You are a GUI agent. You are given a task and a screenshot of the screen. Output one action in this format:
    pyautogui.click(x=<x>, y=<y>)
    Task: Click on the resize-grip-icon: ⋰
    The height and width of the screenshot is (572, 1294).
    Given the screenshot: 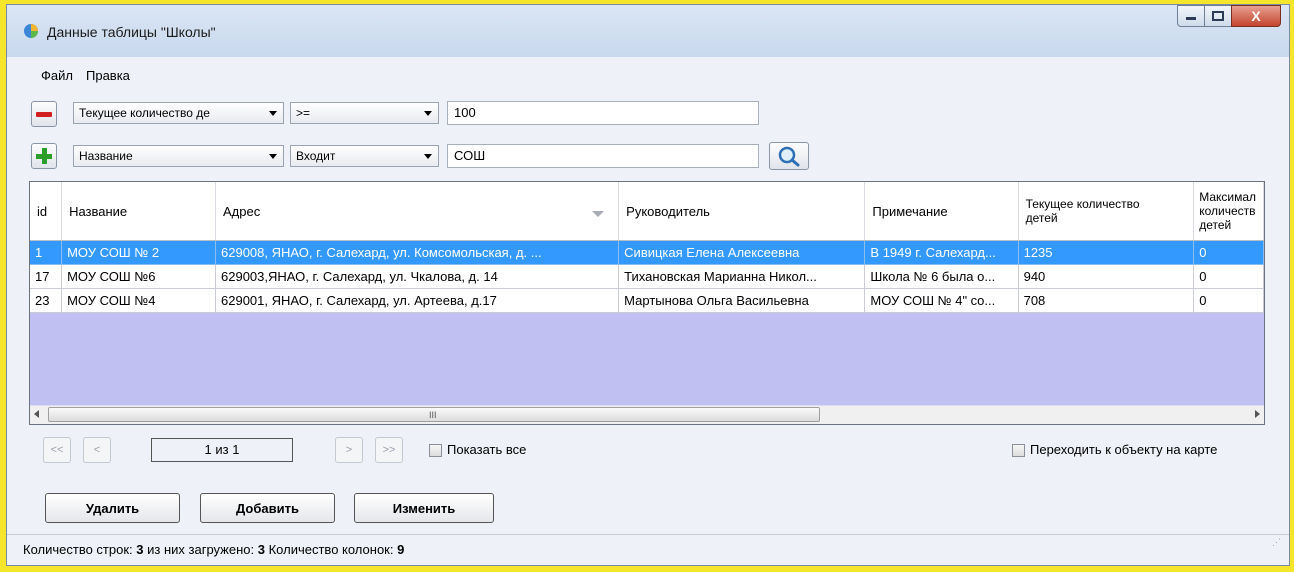 What is the action you would take?
    pyautogui.click(x=1276, y=542)
    